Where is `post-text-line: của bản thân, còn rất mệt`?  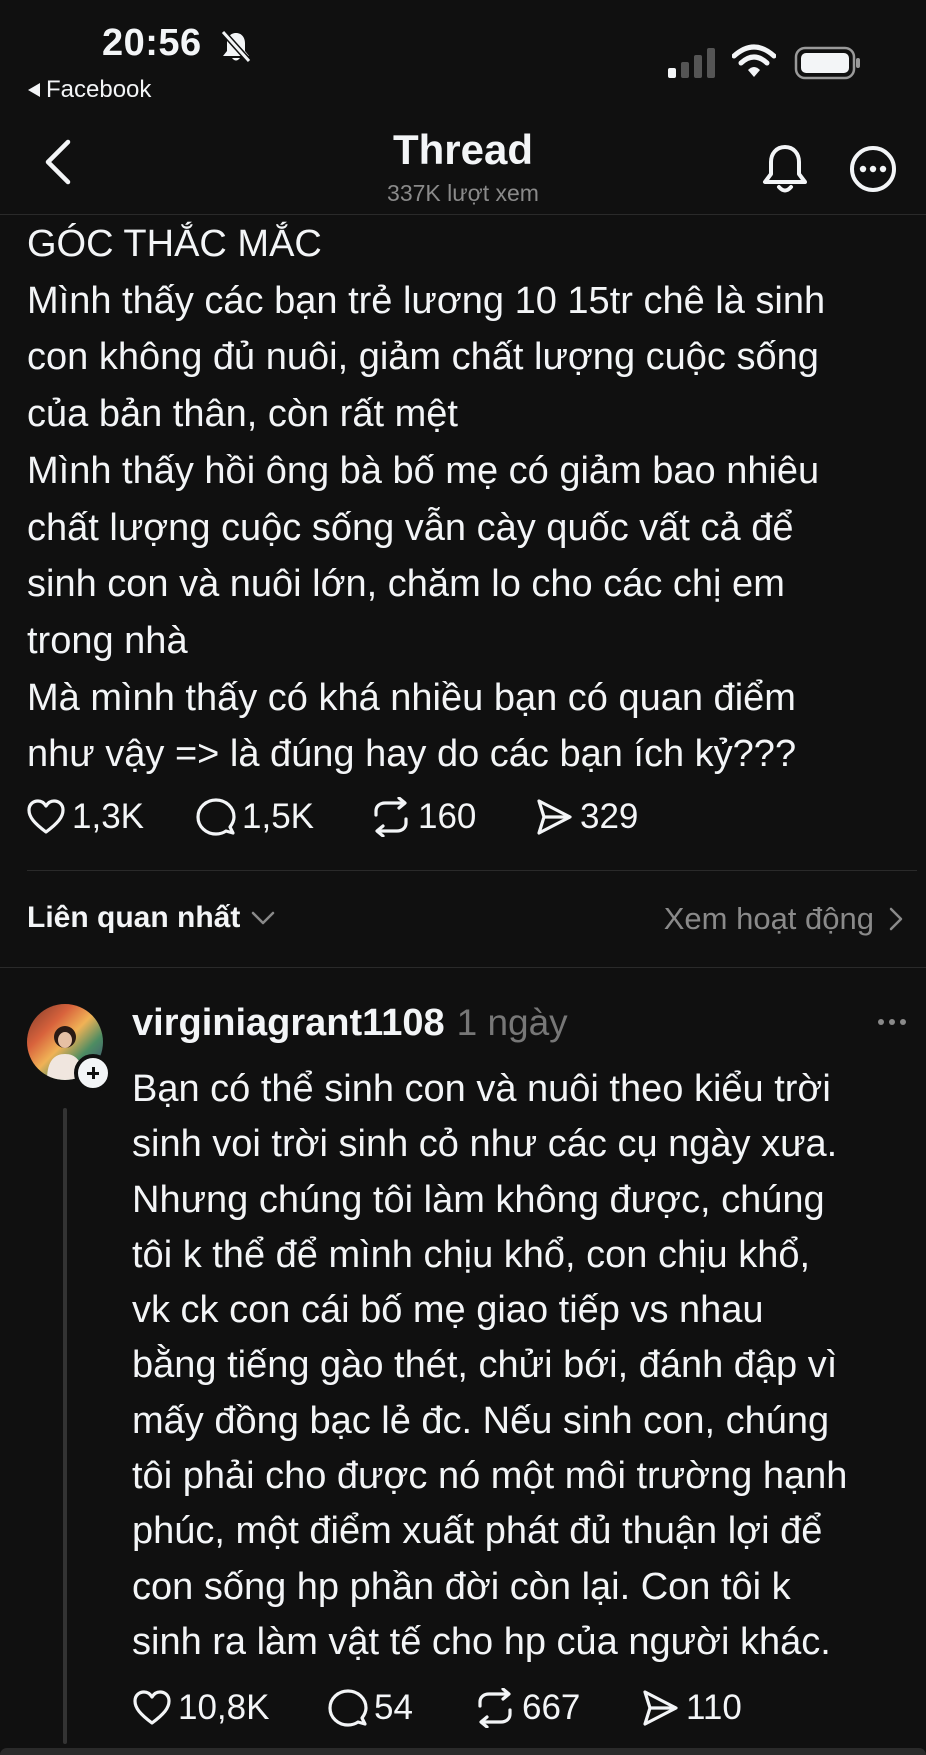
post-text-line: của bản thân, còn rất mệt is located at coordinates (242, 414).